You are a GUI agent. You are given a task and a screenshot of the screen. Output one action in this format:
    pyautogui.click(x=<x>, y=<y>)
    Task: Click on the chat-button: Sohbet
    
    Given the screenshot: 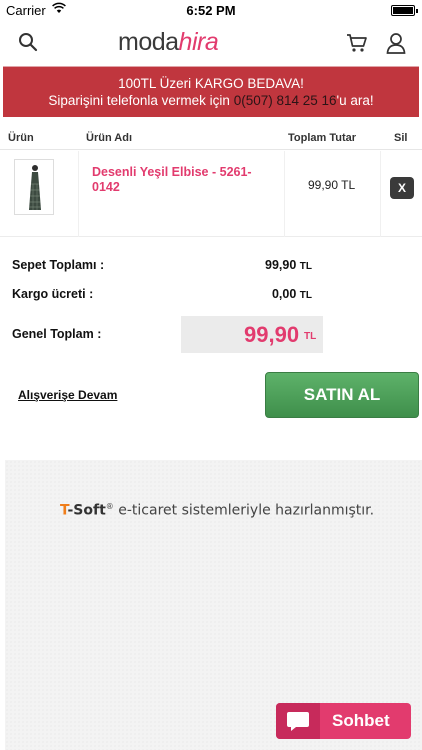 What is the action you would take?
    pyautogui.click(x=343, y=721)
    